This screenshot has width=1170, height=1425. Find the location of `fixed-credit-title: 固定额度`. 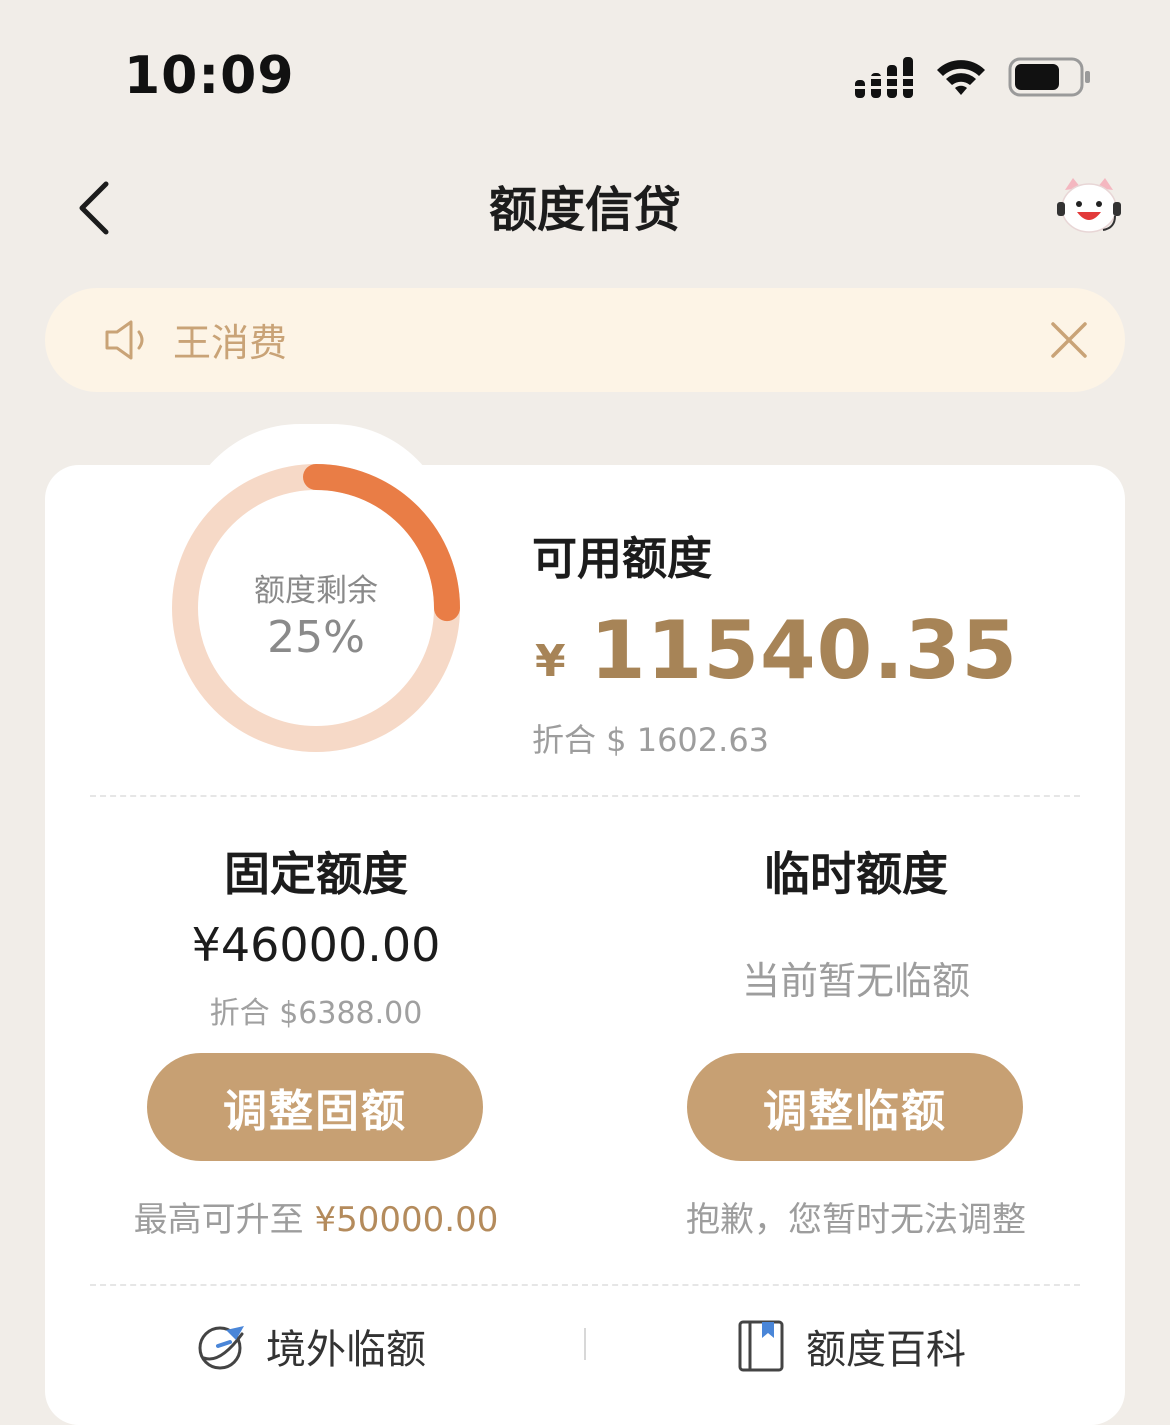

fixed-credit-title: 固定额度 is located at coordinates (316, 874).